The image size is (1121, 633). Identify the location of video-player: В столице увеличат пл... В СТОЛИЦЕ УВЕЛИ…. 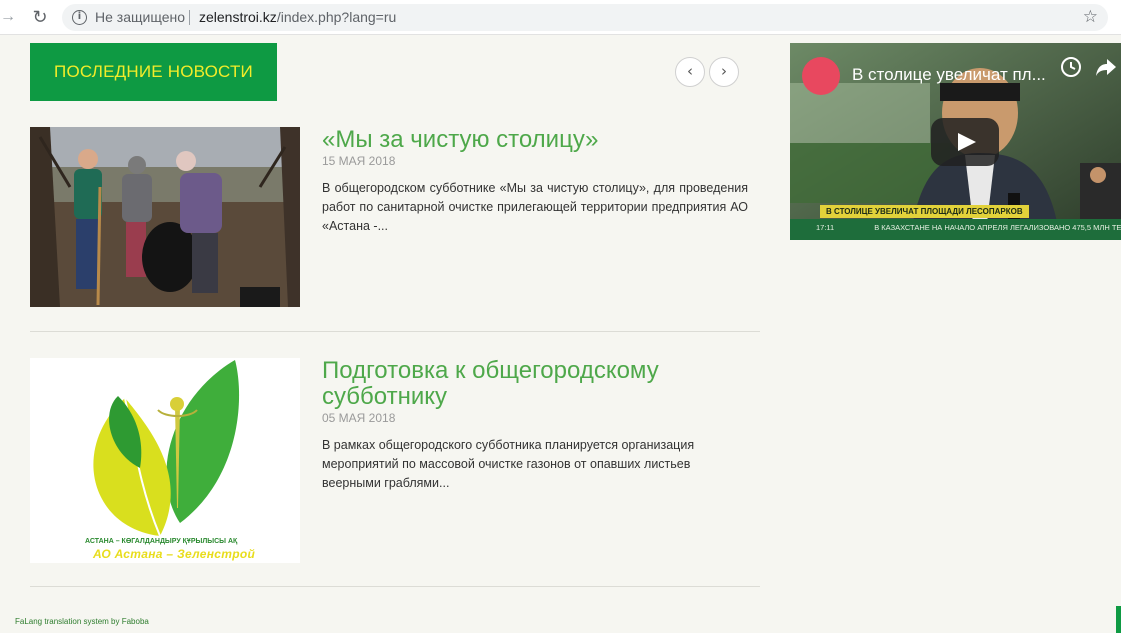
(955, 141).